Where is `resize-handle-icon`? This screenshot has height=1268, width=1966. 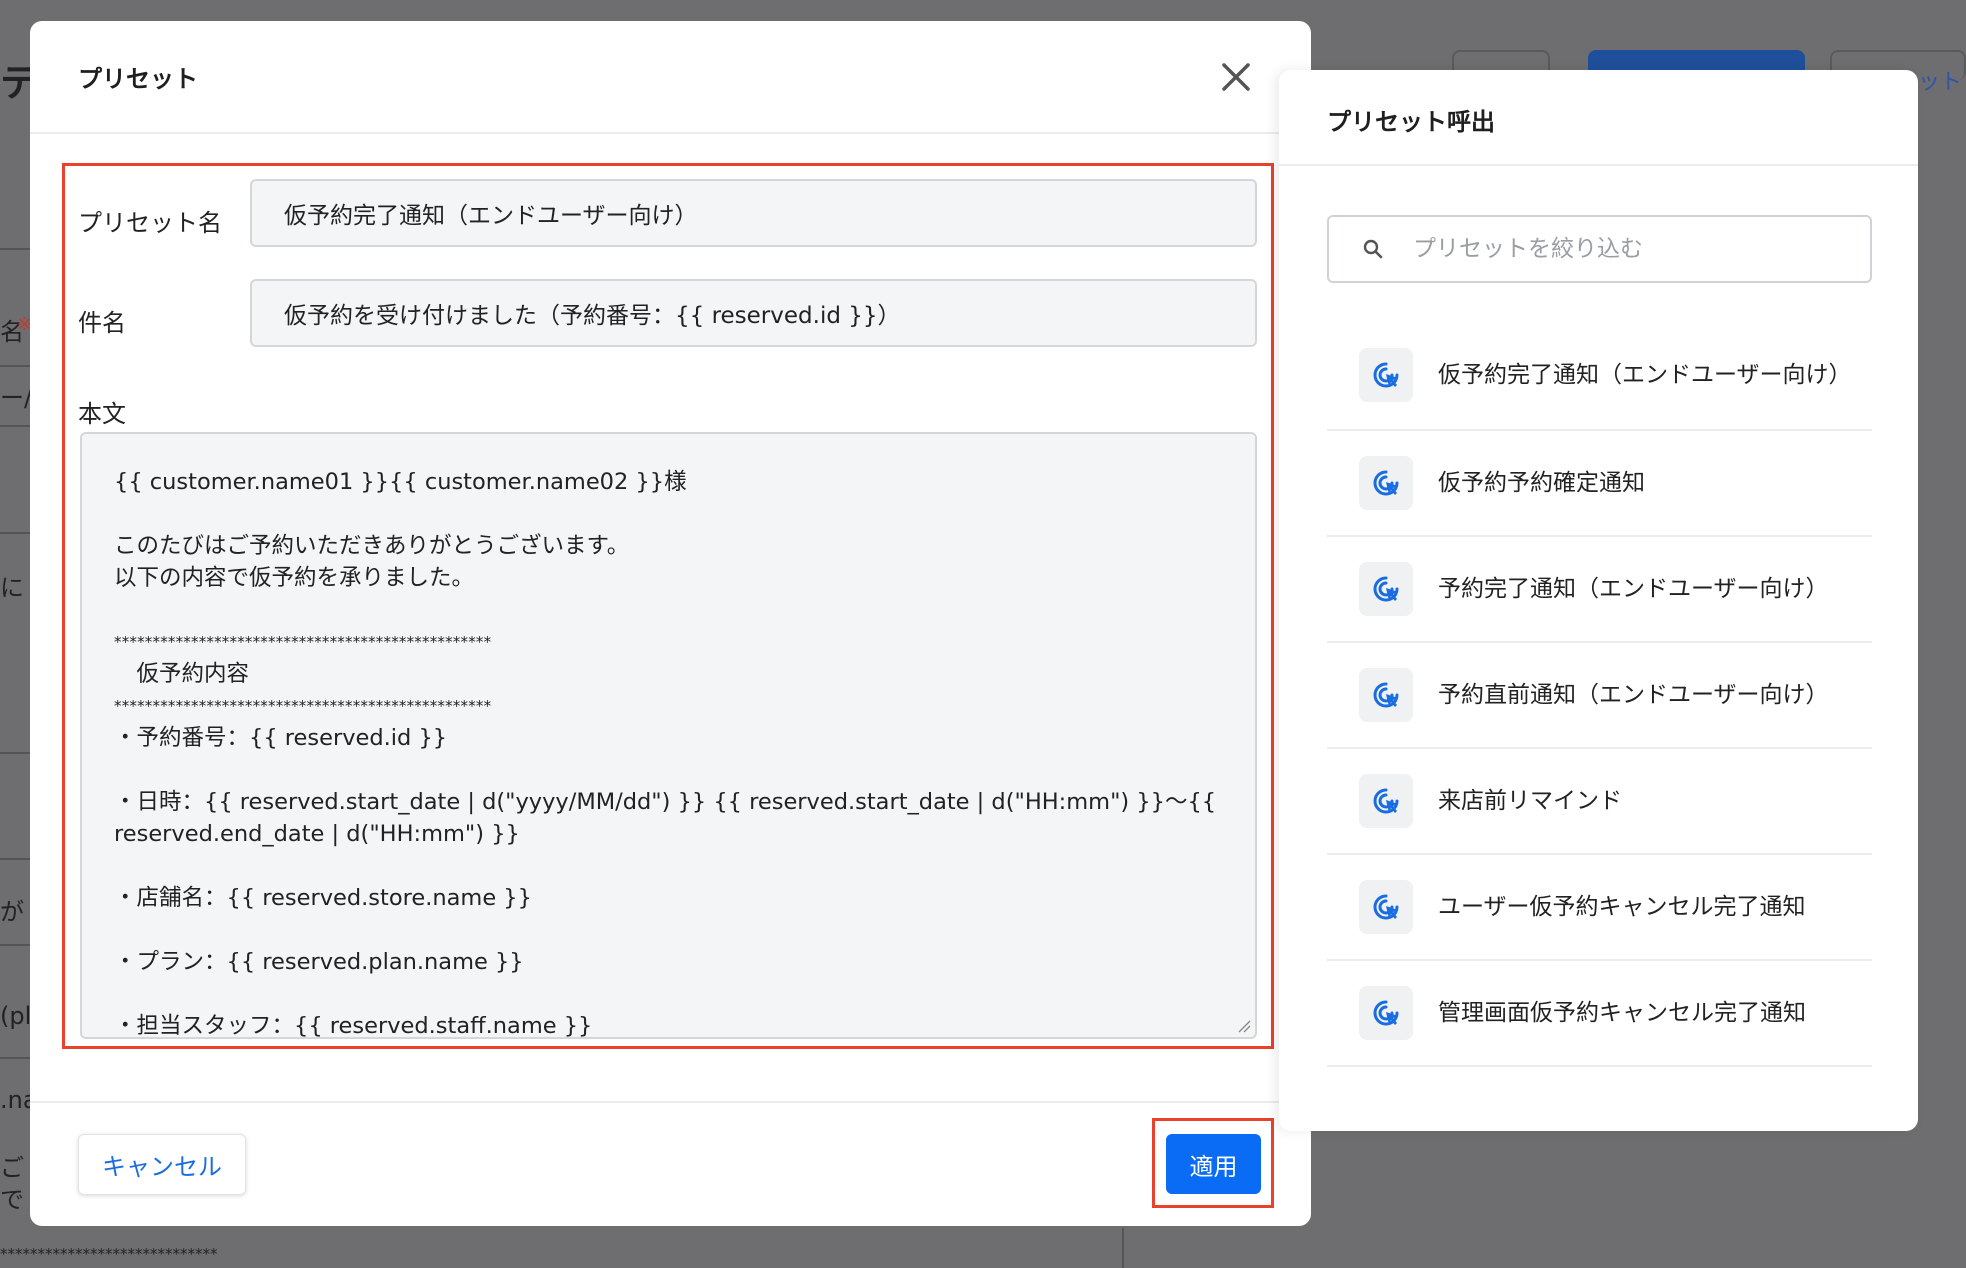
resize-handle-icon is located at coordinates (1244, 1026).